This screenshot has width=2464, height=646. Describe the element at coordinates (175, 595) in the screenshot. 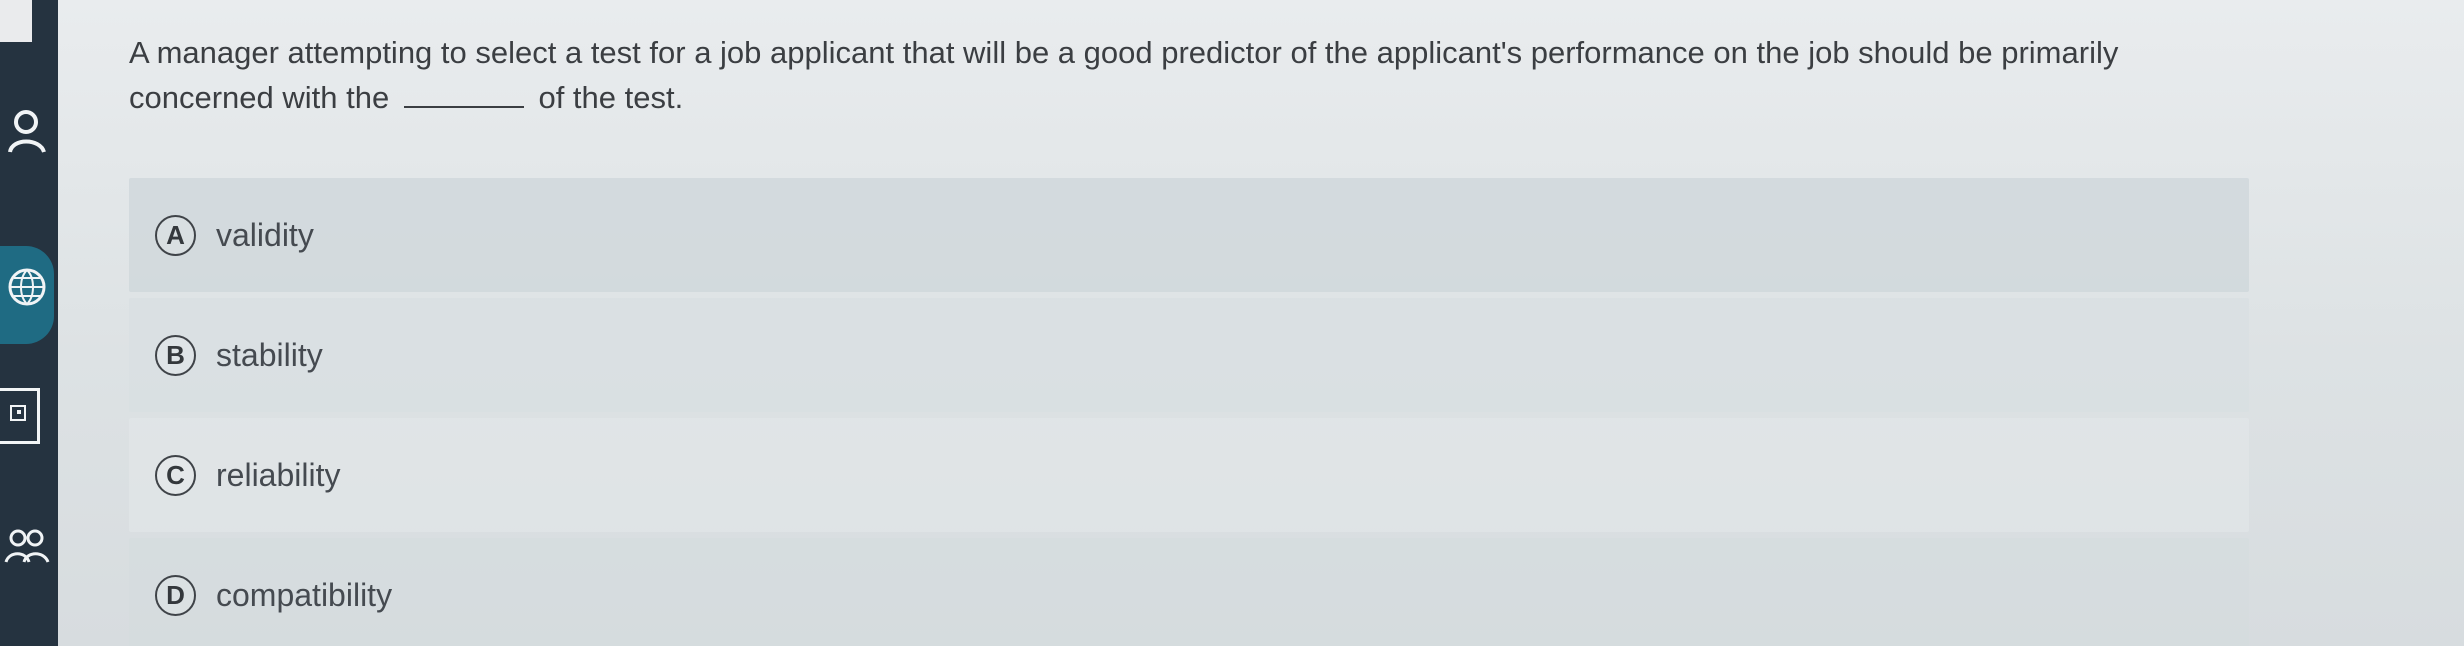

I see `option-letter-d: D` at that location.